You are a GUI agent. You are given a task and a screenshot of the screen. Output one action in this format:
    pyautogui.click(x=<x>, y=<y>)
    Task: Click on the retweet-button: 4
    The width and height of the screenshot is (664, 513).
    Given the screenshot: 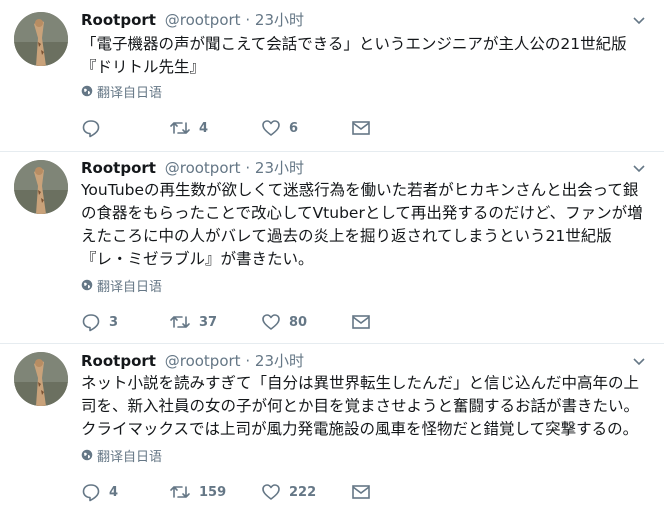 What is the action you would take?
    pyautogui.click(x=188, y=128)
    